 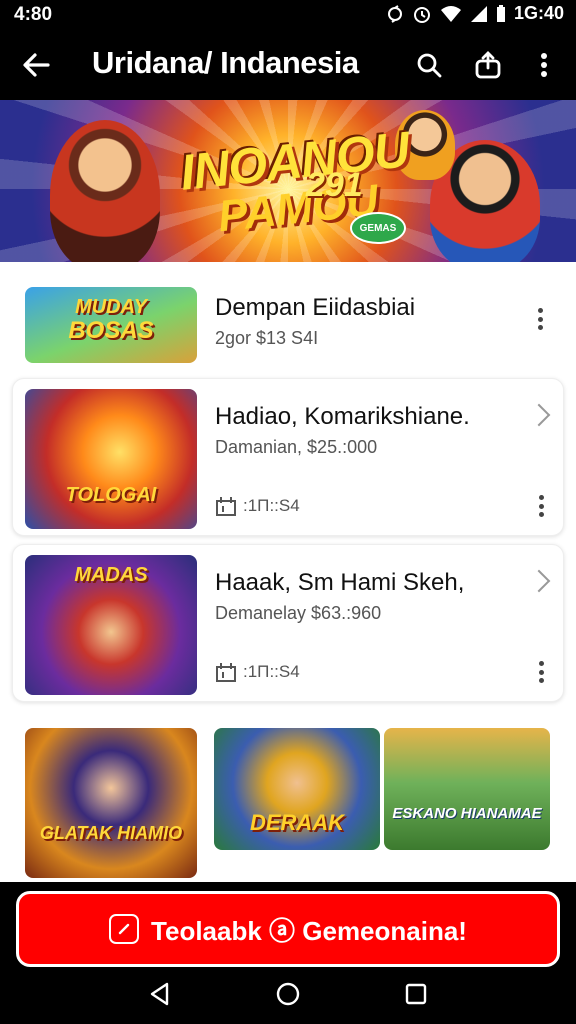 I want to click on signal-icon, so click(x=478, y=13).